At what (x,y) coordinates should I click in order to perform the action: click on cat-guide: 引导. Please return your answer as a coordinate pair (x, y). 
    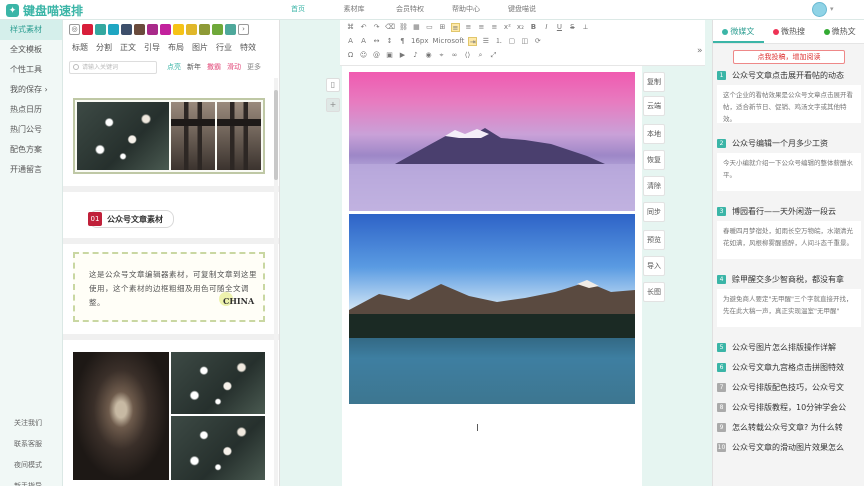
    Looking at the image, I should click on (152, 47).